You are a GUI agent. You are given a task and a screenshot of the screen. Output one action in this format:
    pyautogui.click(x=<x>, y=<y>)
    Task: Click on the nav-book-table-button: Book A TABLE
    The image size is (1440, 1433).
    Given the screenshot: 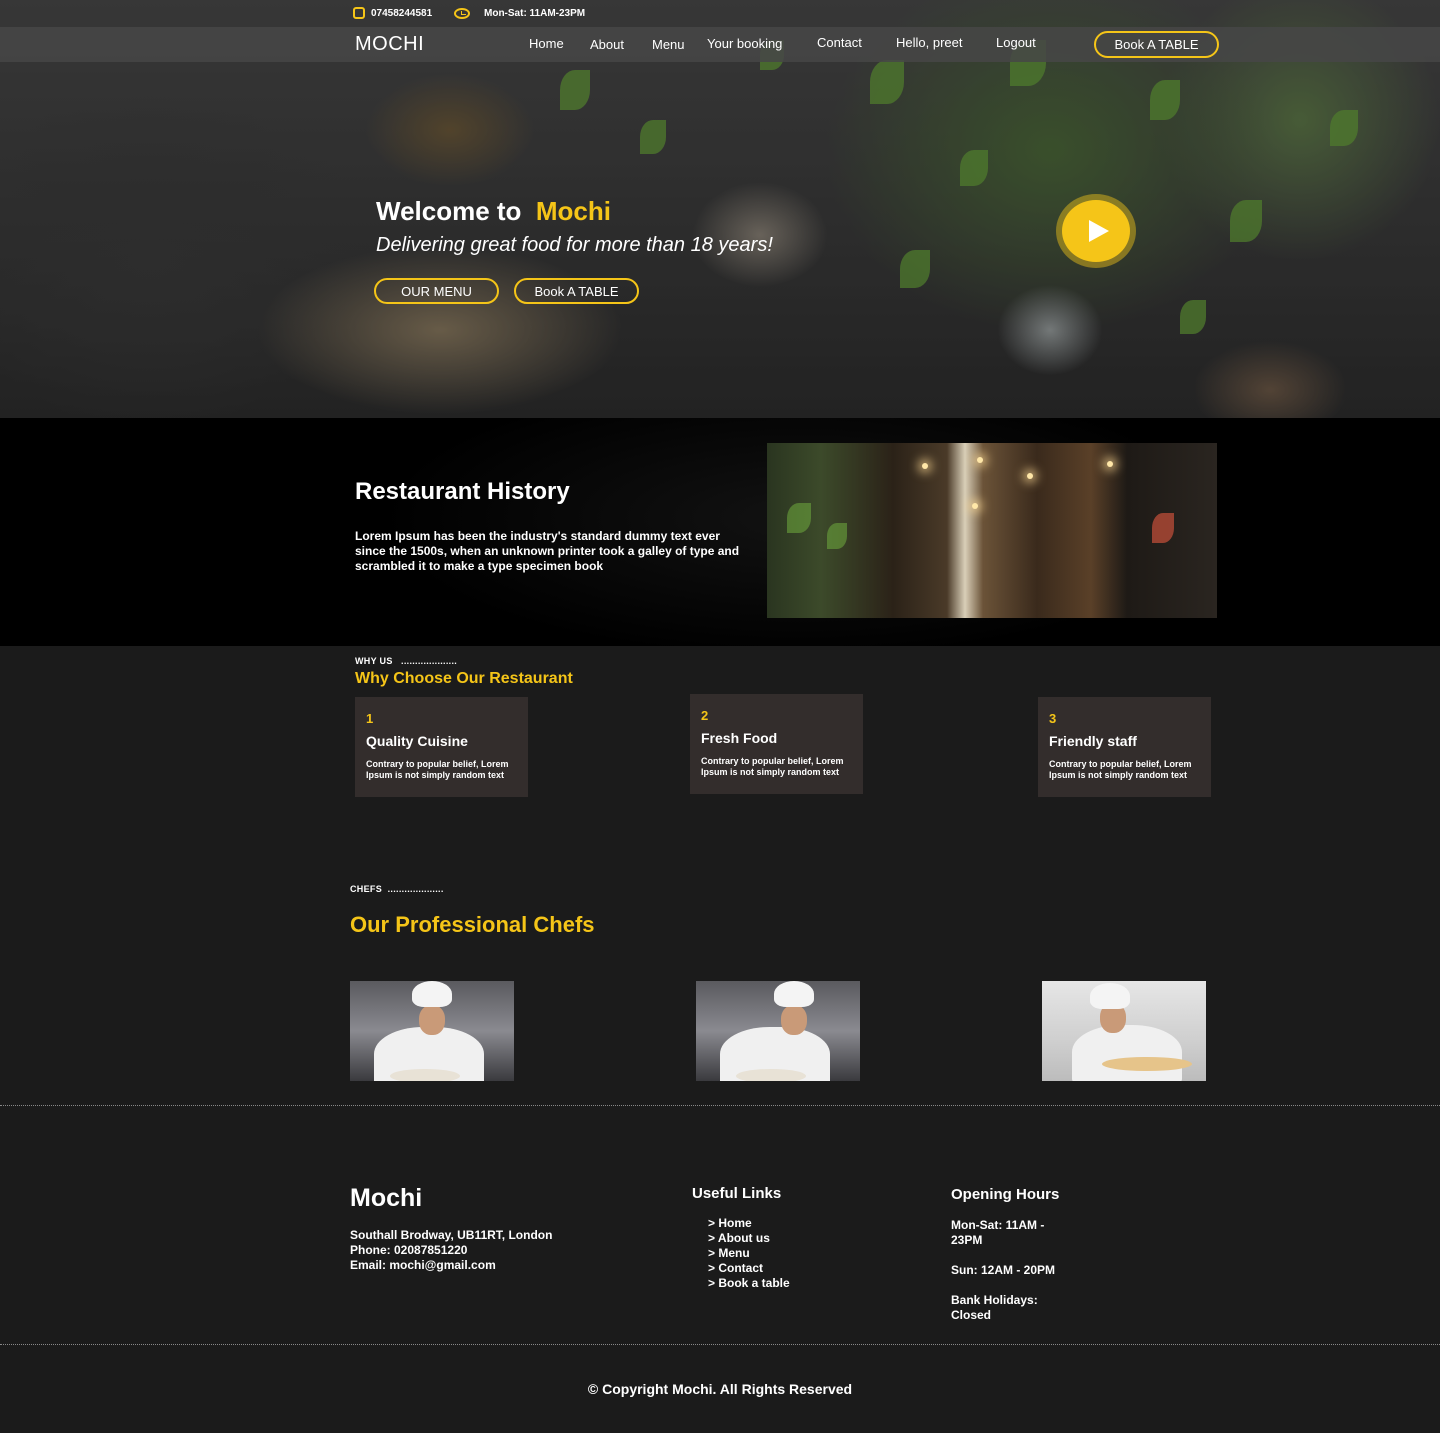 What is the action you would take?
    pyautogui.click(x=1156, y=44)
    